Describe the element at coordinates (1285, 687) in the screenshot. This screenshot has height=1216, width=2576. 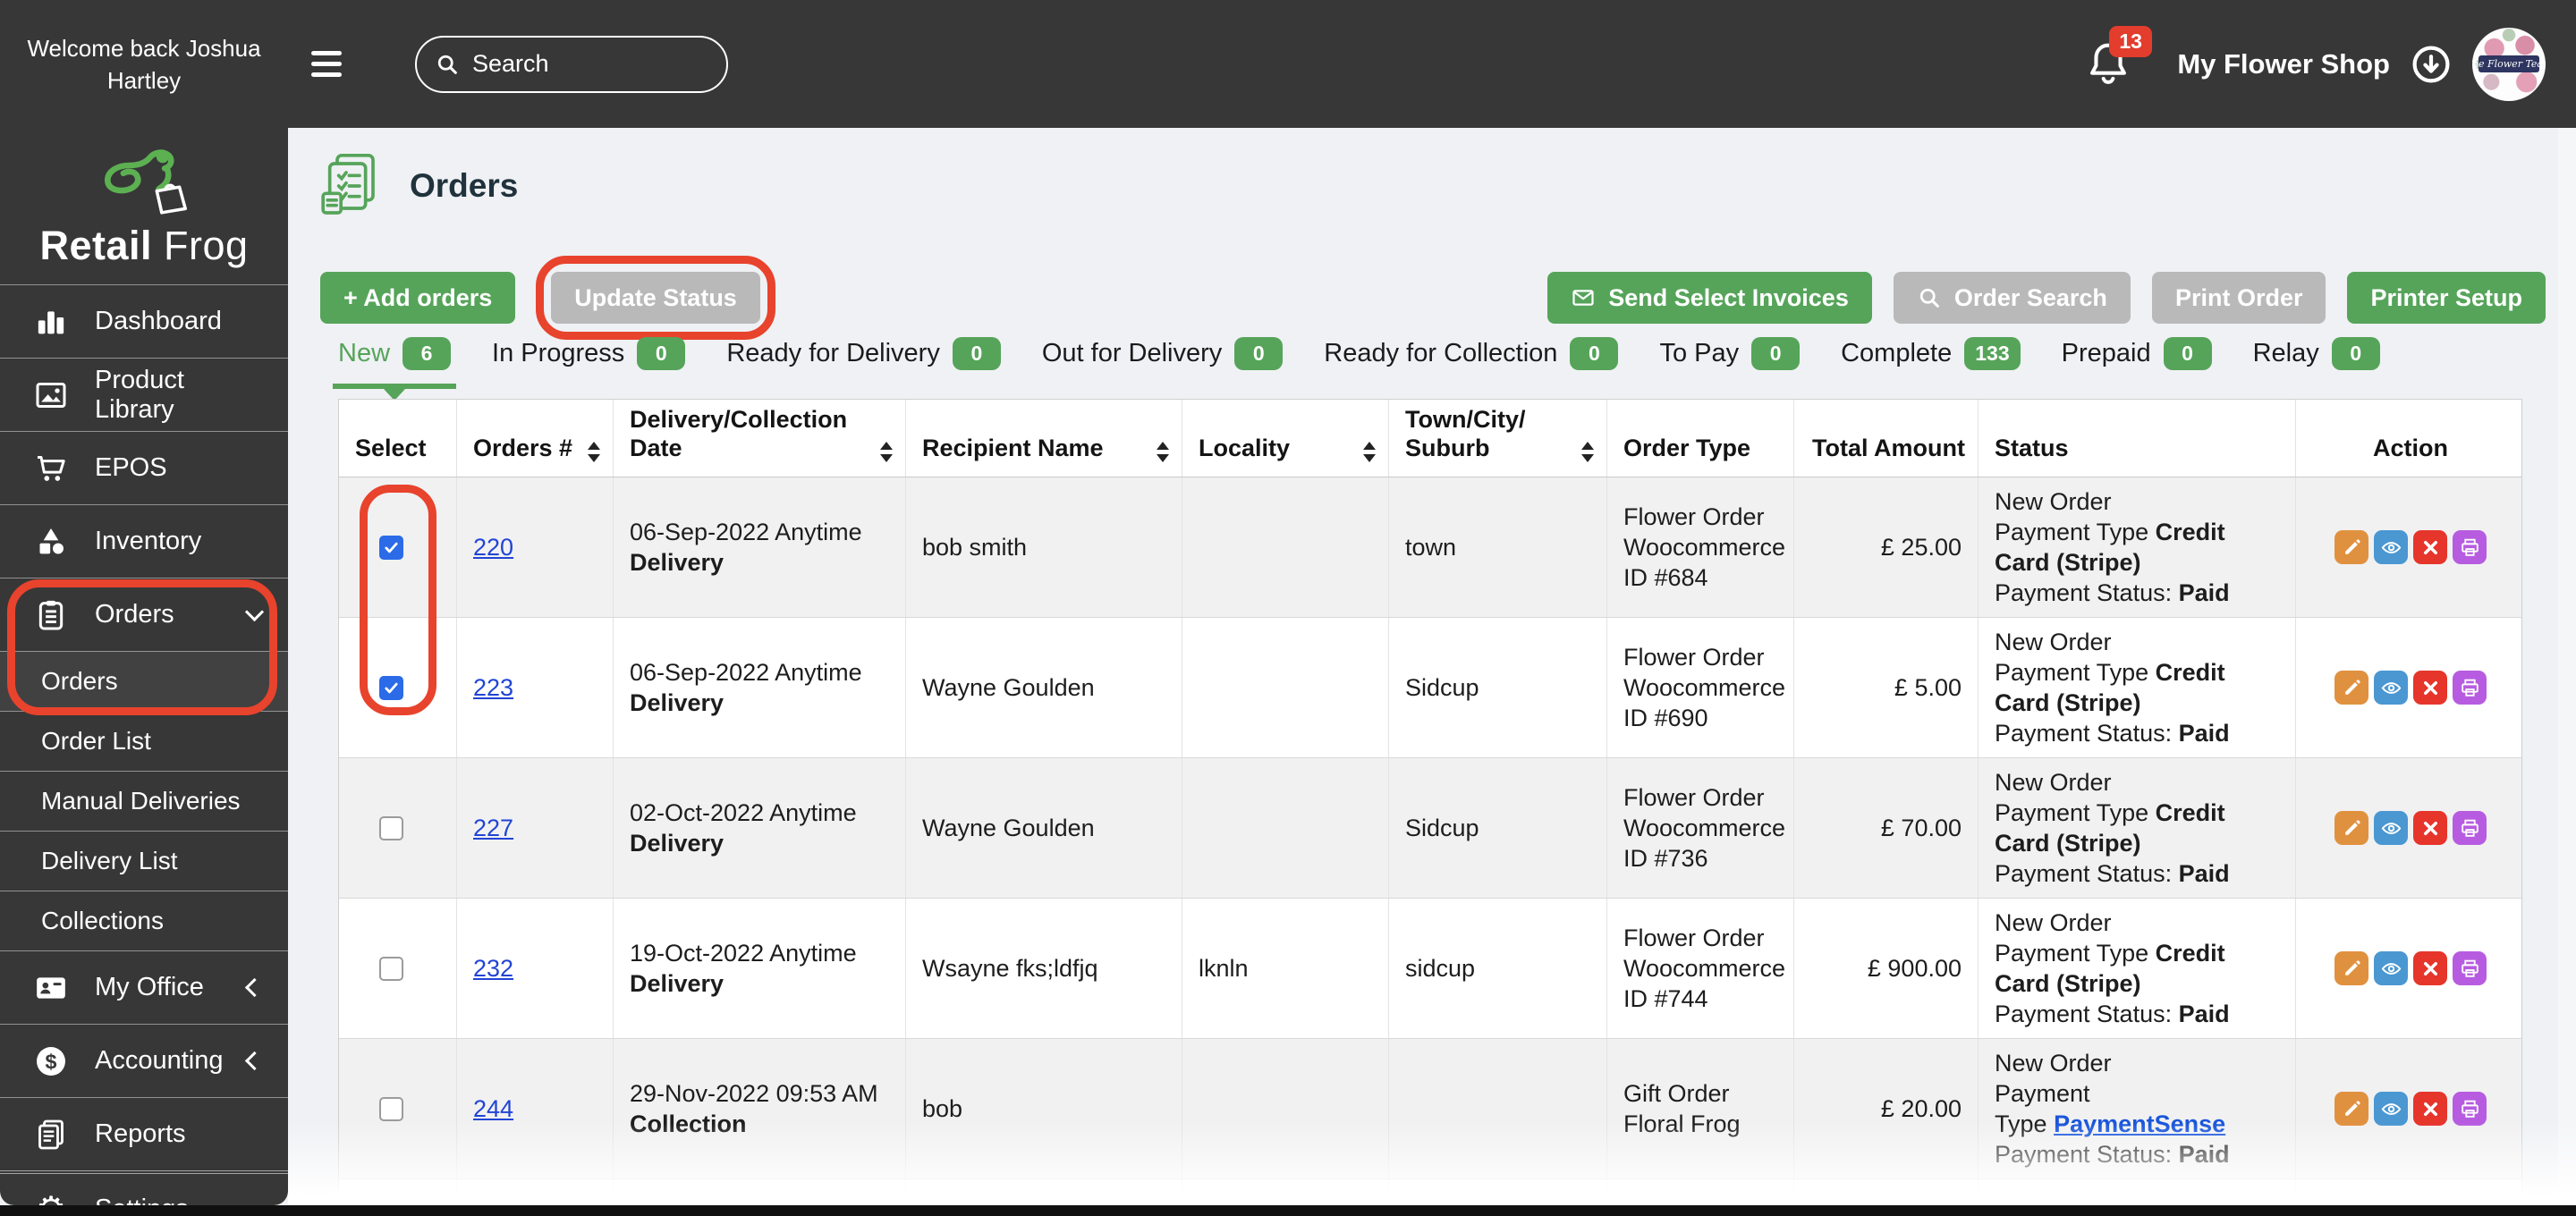
I see `locality-cell` at that location.